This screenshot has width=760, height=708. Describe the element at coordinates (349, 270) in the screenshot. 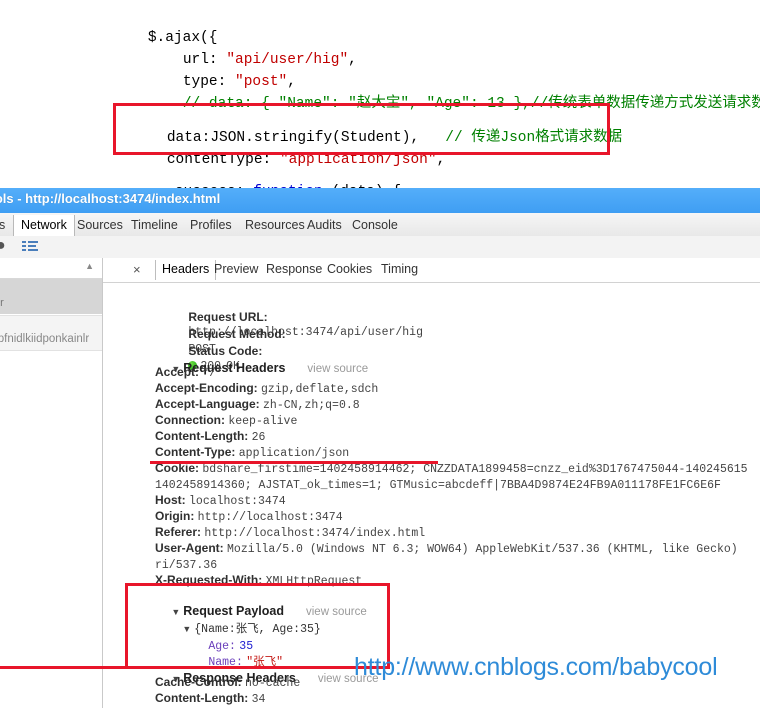

I see `tab-cookies: Cookies` at that location.